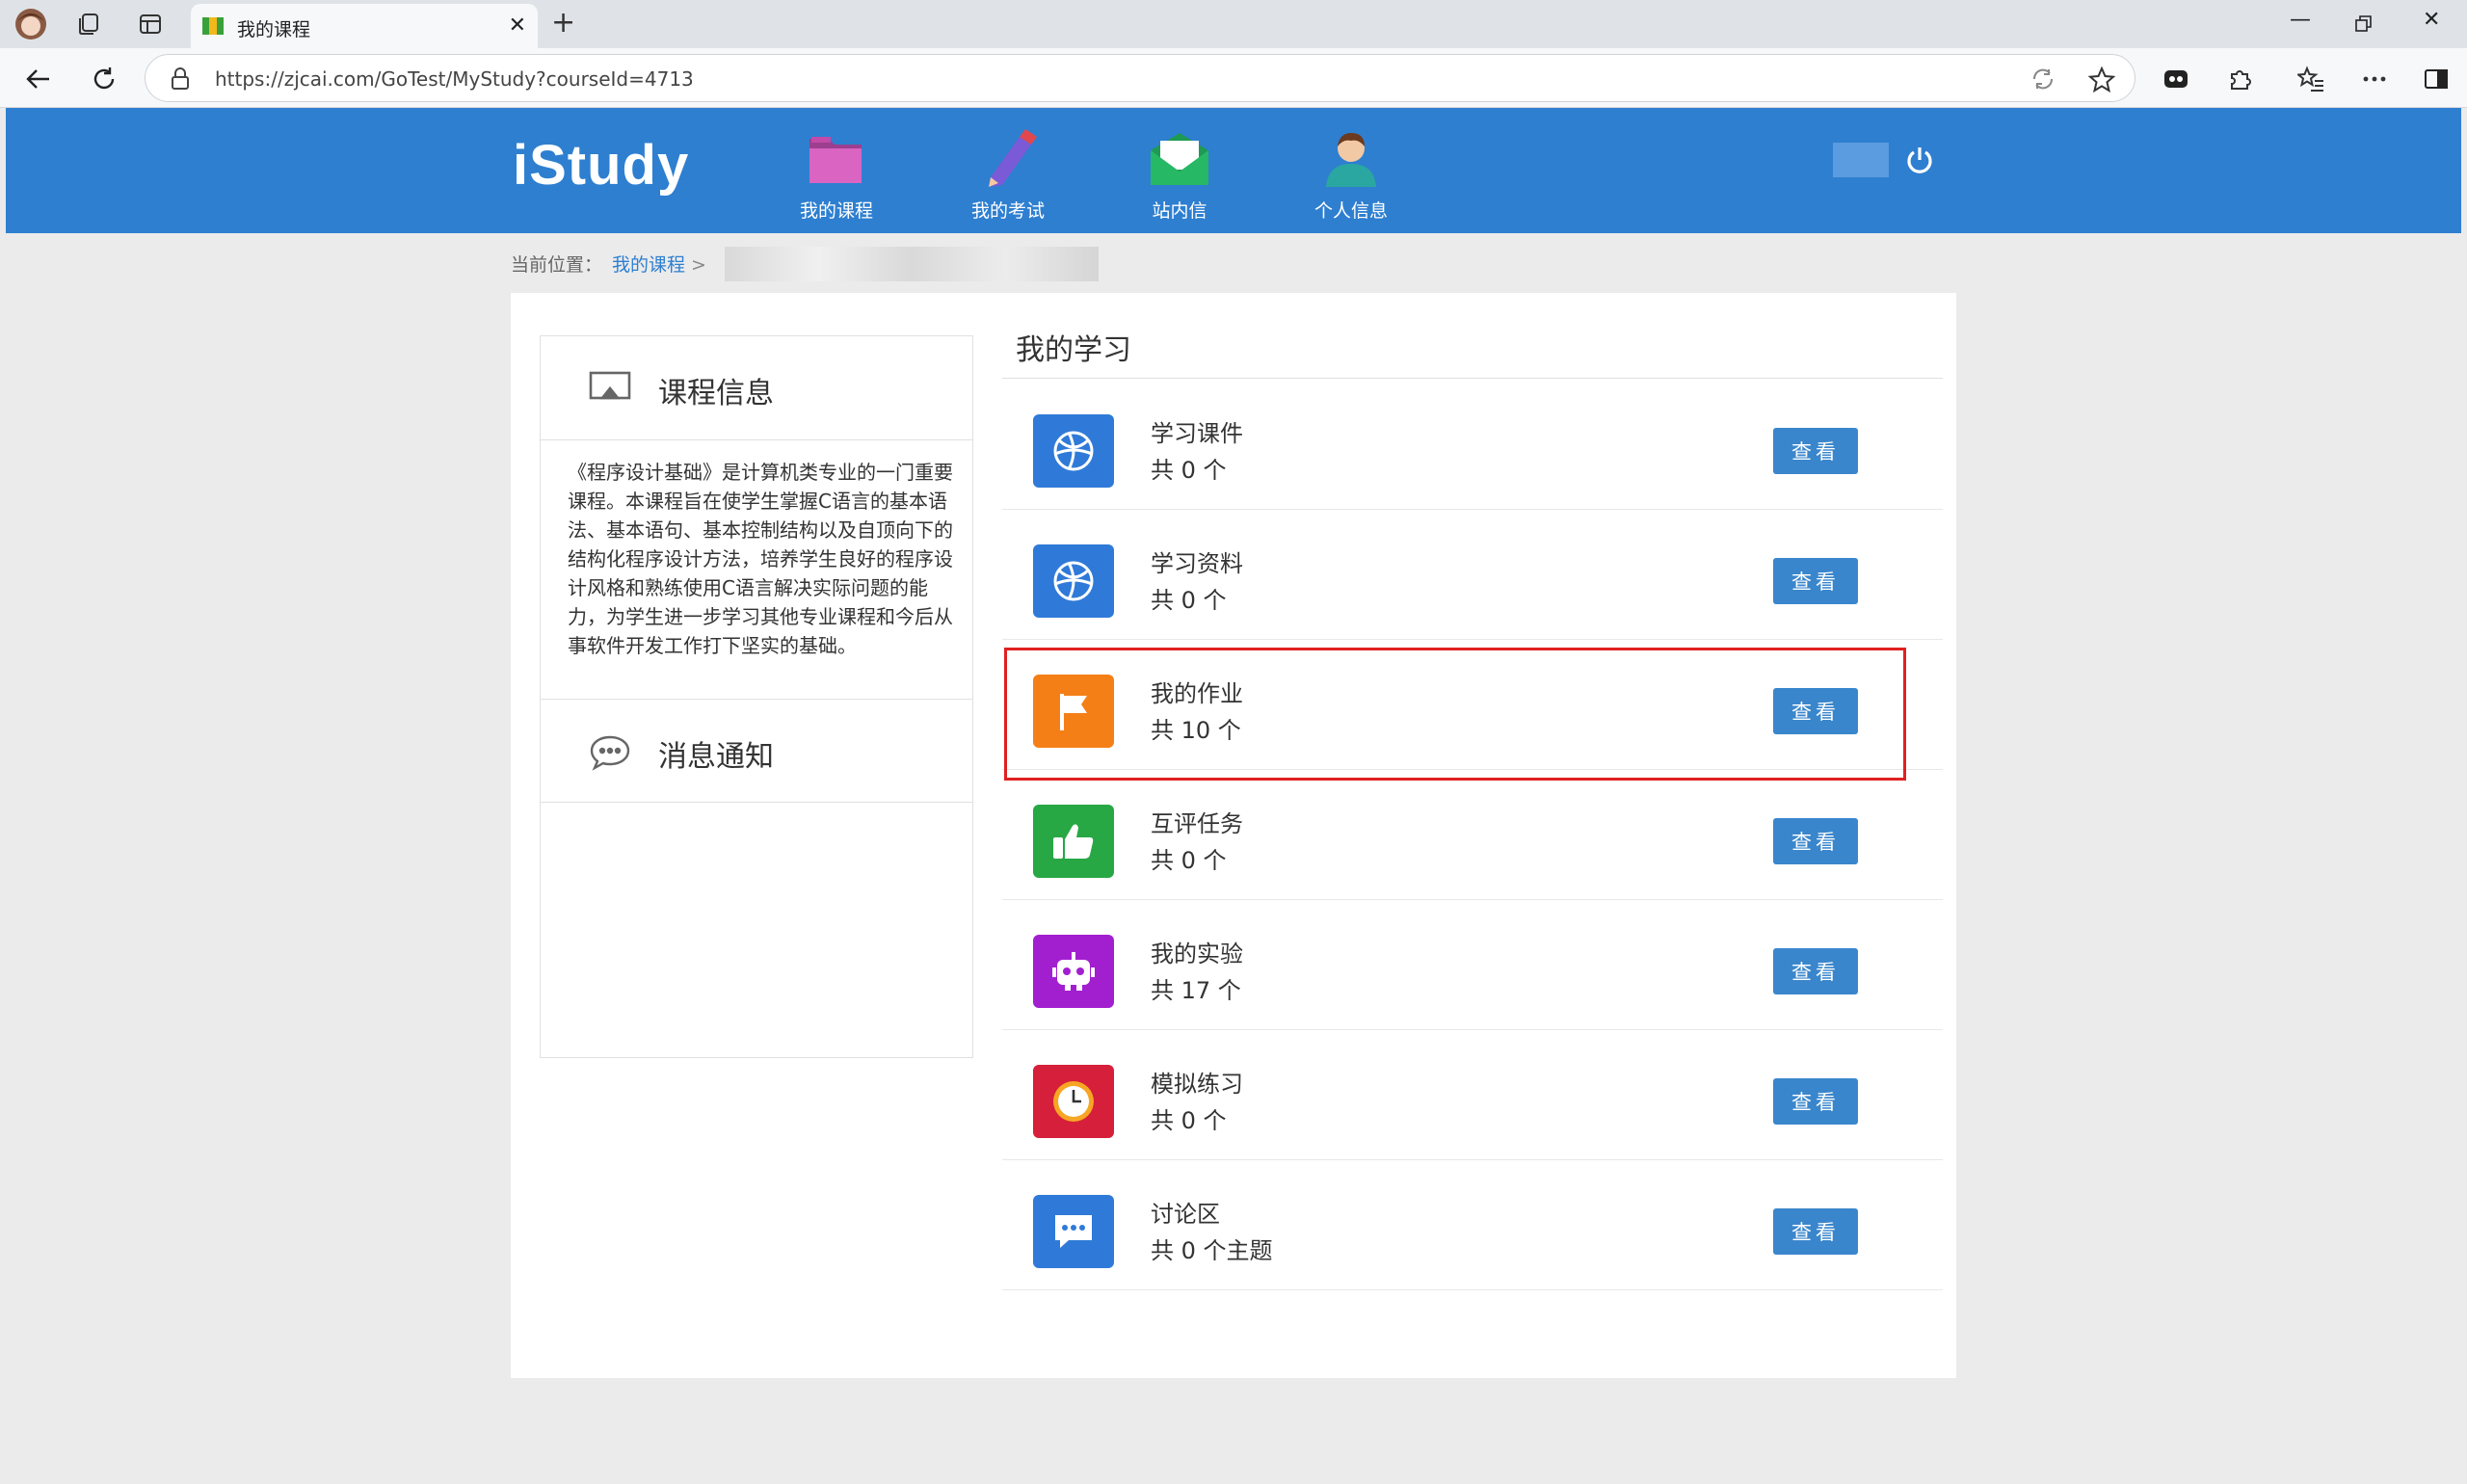  Describe the element at coordinates (2043, 79) in the screenshot. I see `read-aloud-icon` at that location.